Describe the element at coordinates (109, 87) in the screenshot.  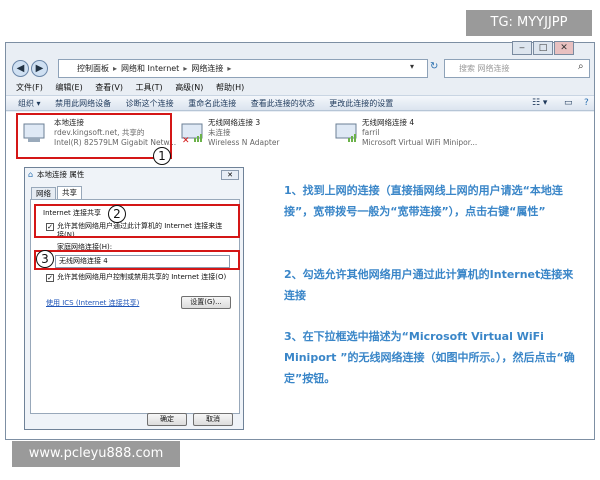
I see `menu-item-view: 查看(V)` at that location.